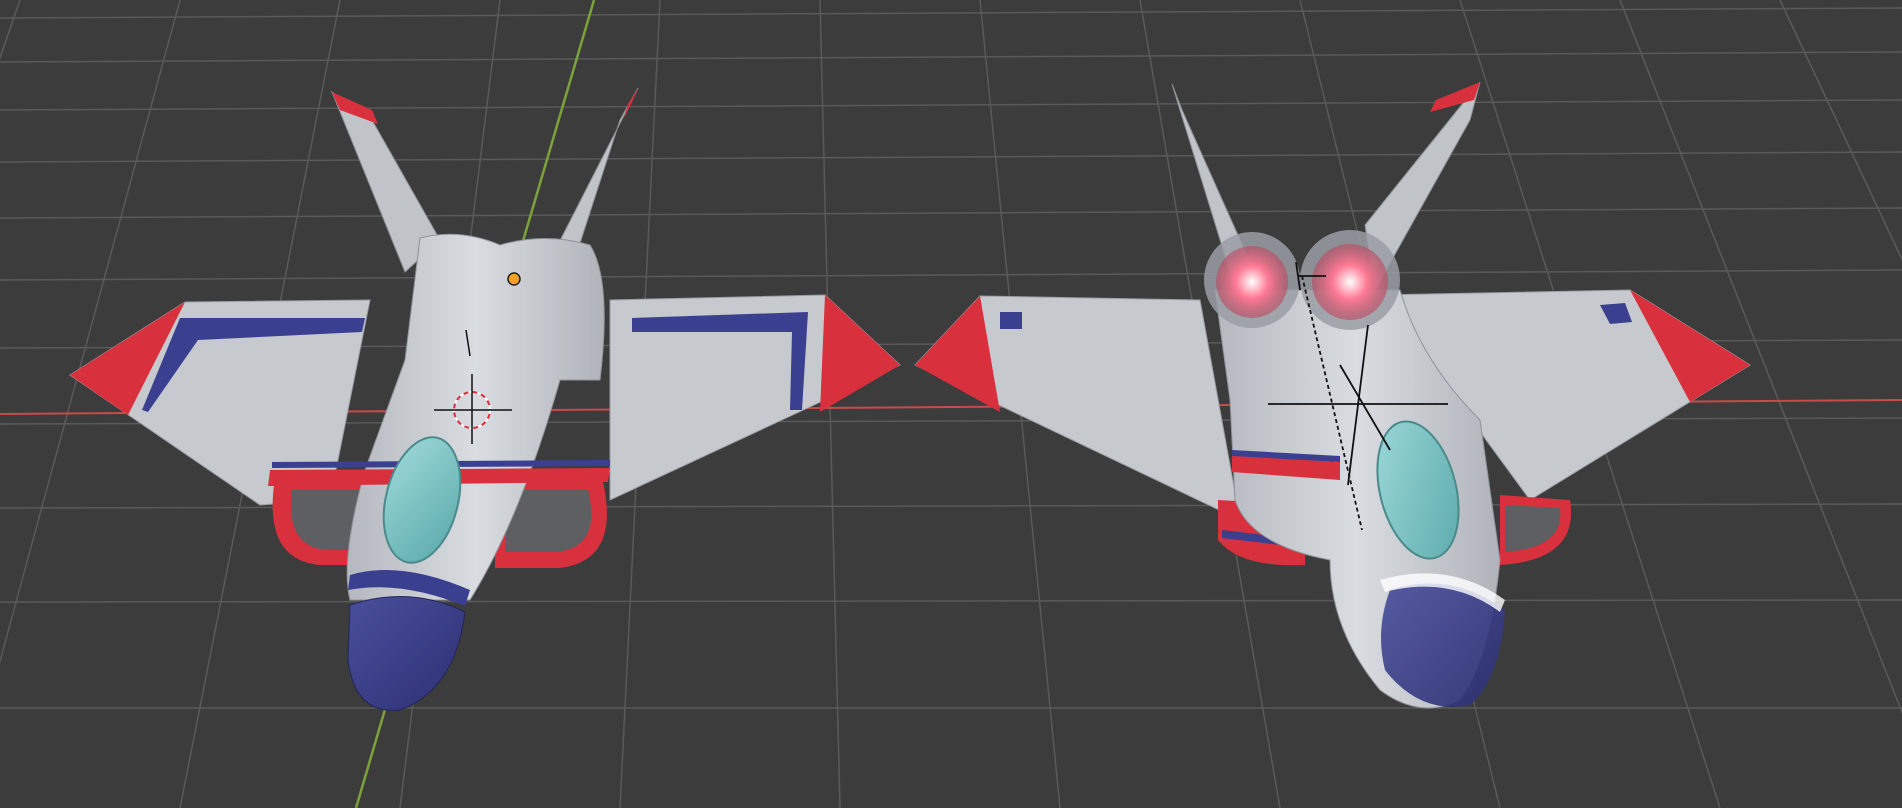  What do you see at coordinates (1252, 282) in the screenshot?
I see `jet-b-left-exhaust-glow` at bounding box center [1252, 282].